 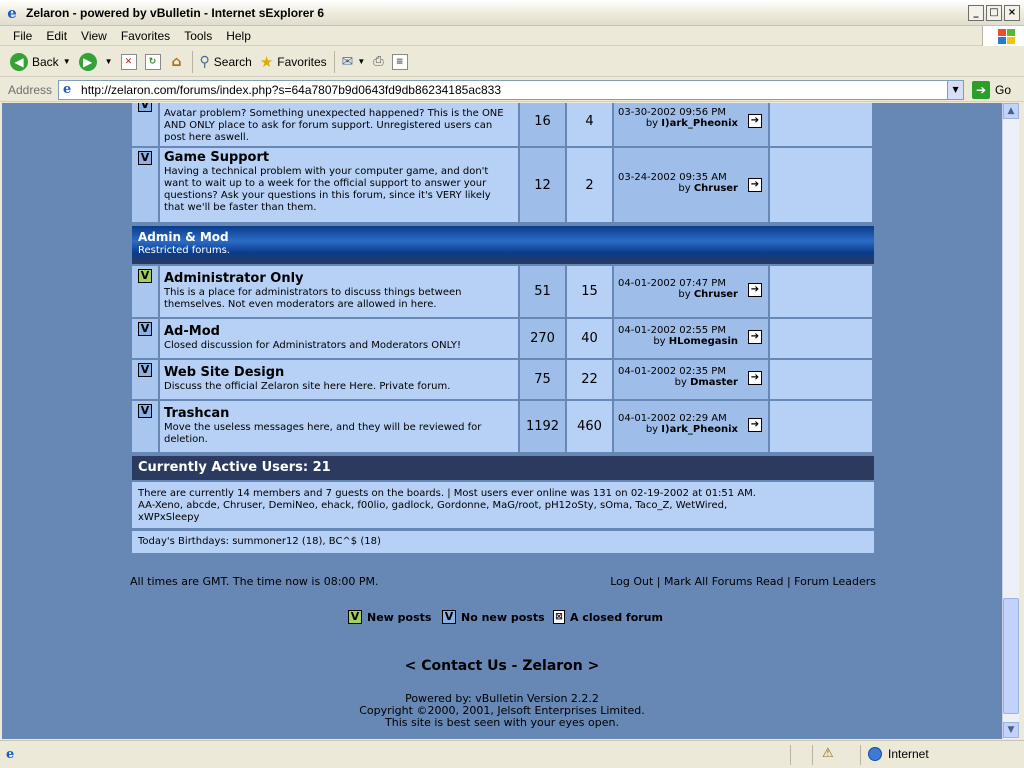 I want to click on legend-closed-forum: ⊠ A closed forum, so click(x=608, y=617).